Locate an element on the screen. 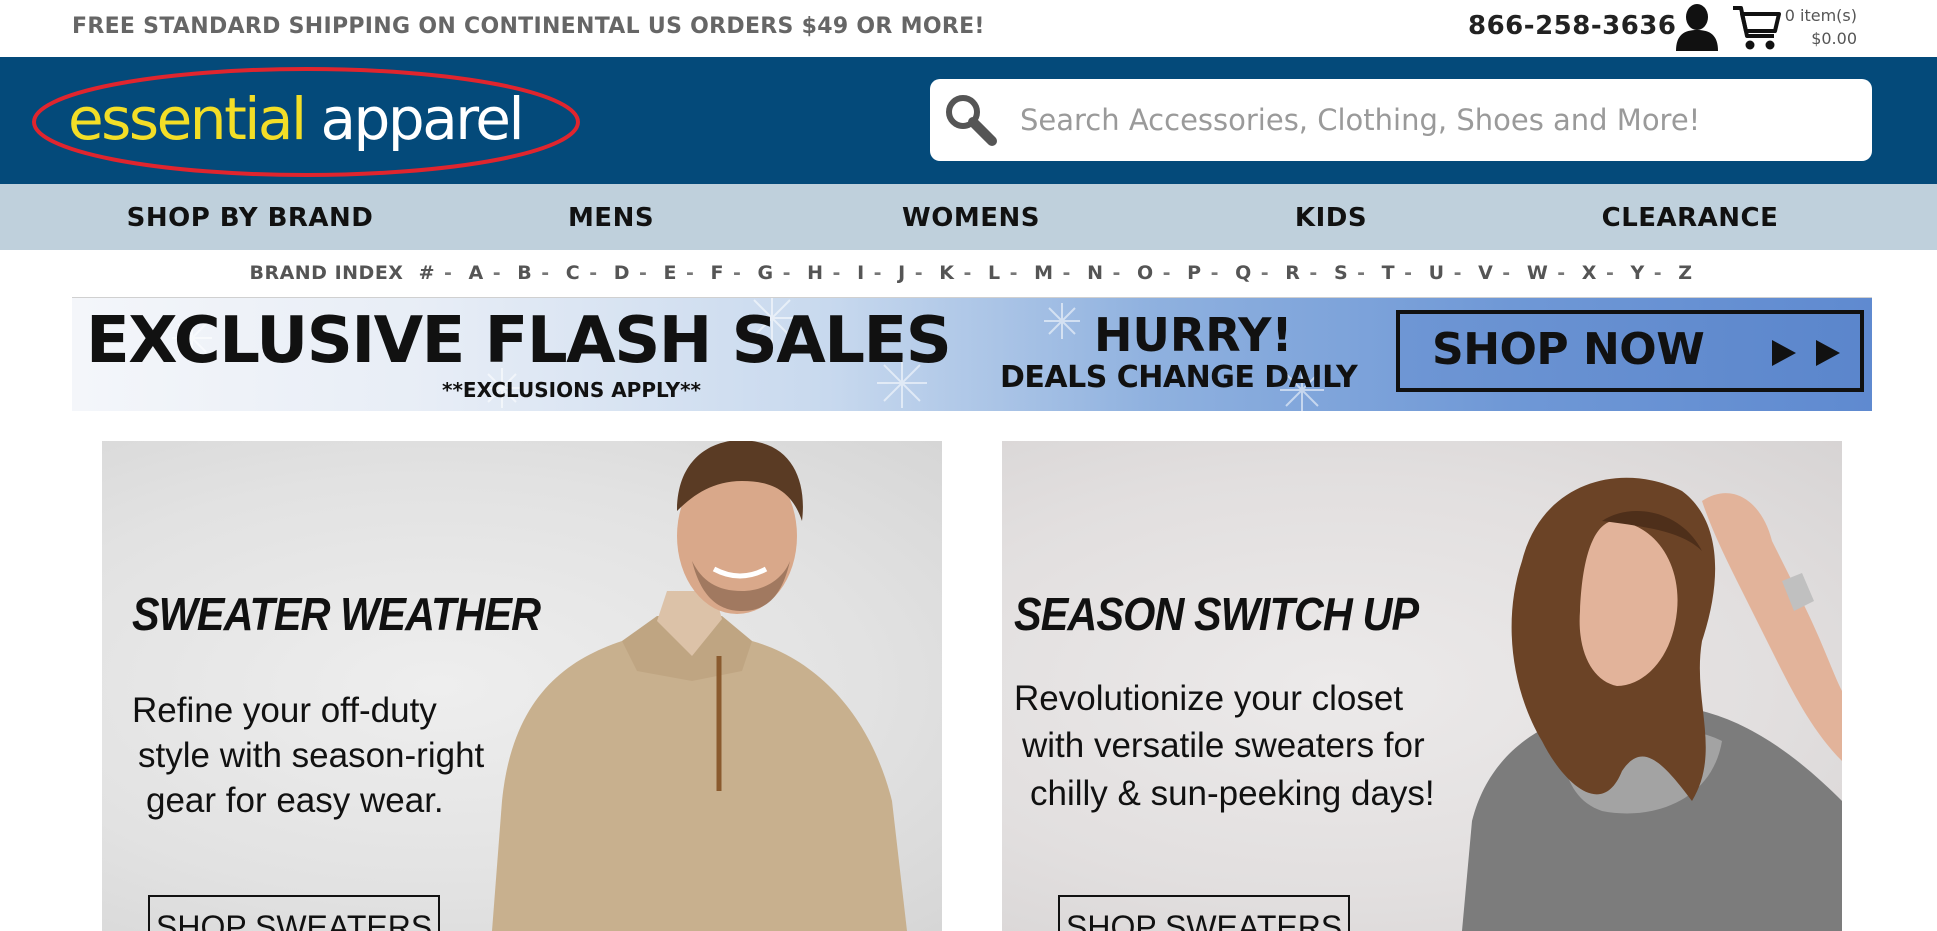 The width and height of the screenshot is (1937, 931). brand-letter-o: O is located at coordinates (1145, 273).